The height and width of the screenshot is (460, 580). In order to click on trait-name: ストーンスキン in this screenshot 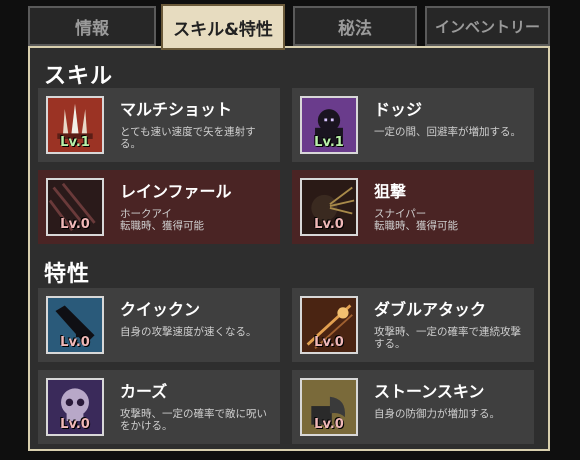, I will do `click(429, 391)`.